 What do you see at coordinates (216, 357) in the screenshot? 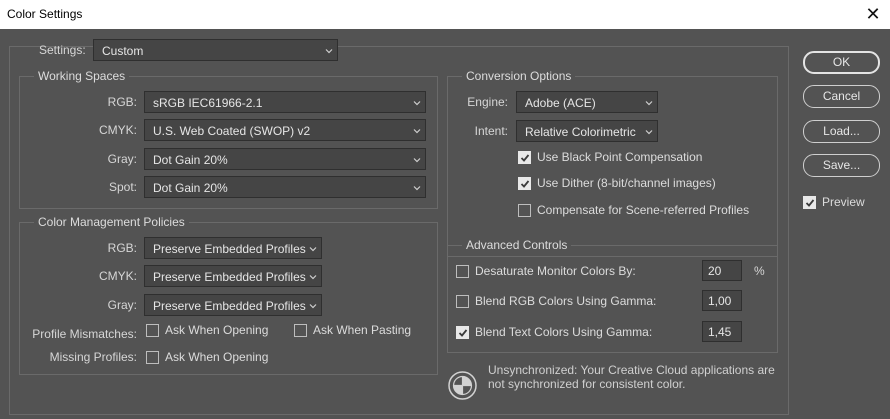
I see `missing-ask-opening-label: Ask When Opening` at bounding box center [216, 357].